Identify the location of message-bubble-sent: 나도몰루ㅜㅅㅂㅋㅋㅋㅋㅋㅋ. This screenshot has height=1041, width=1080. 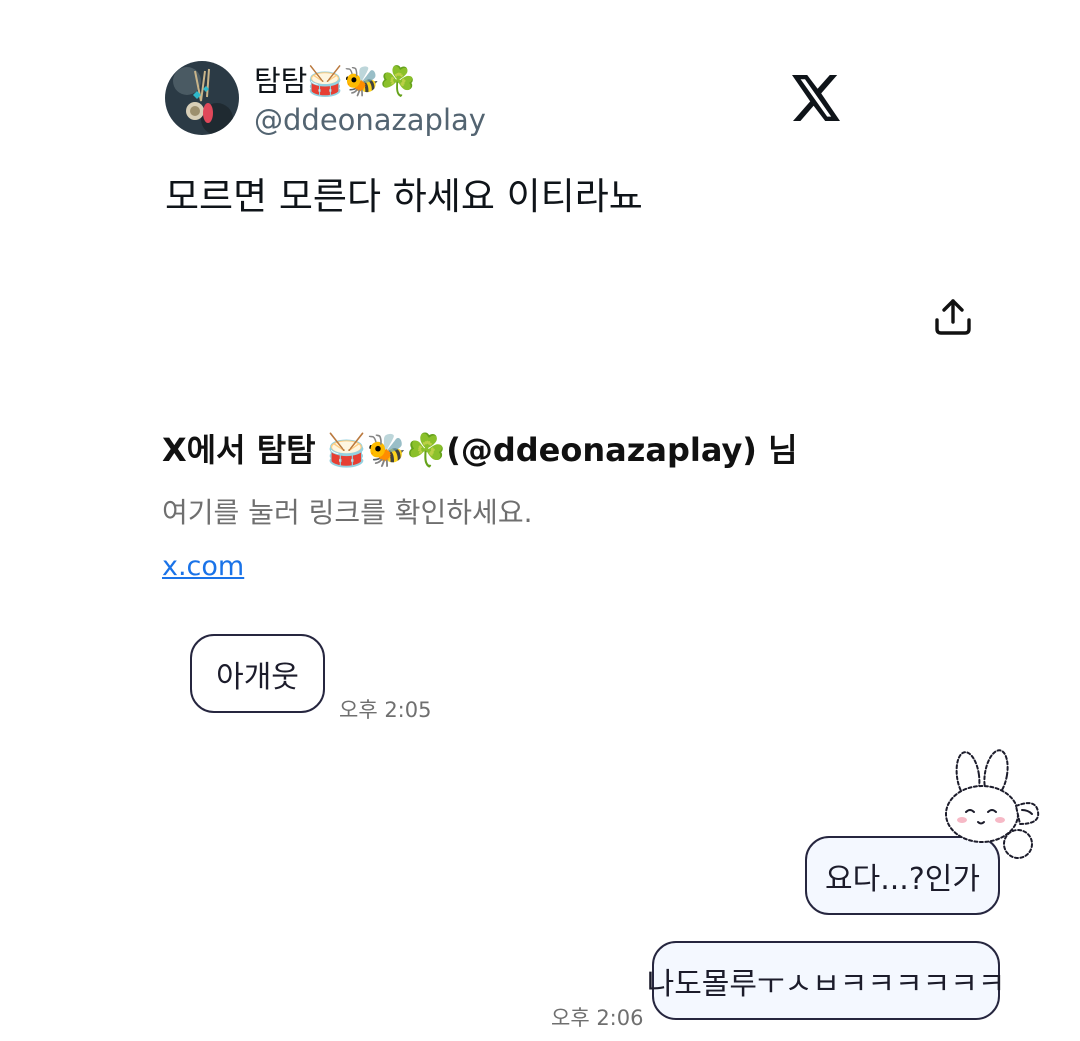
(826, 980).